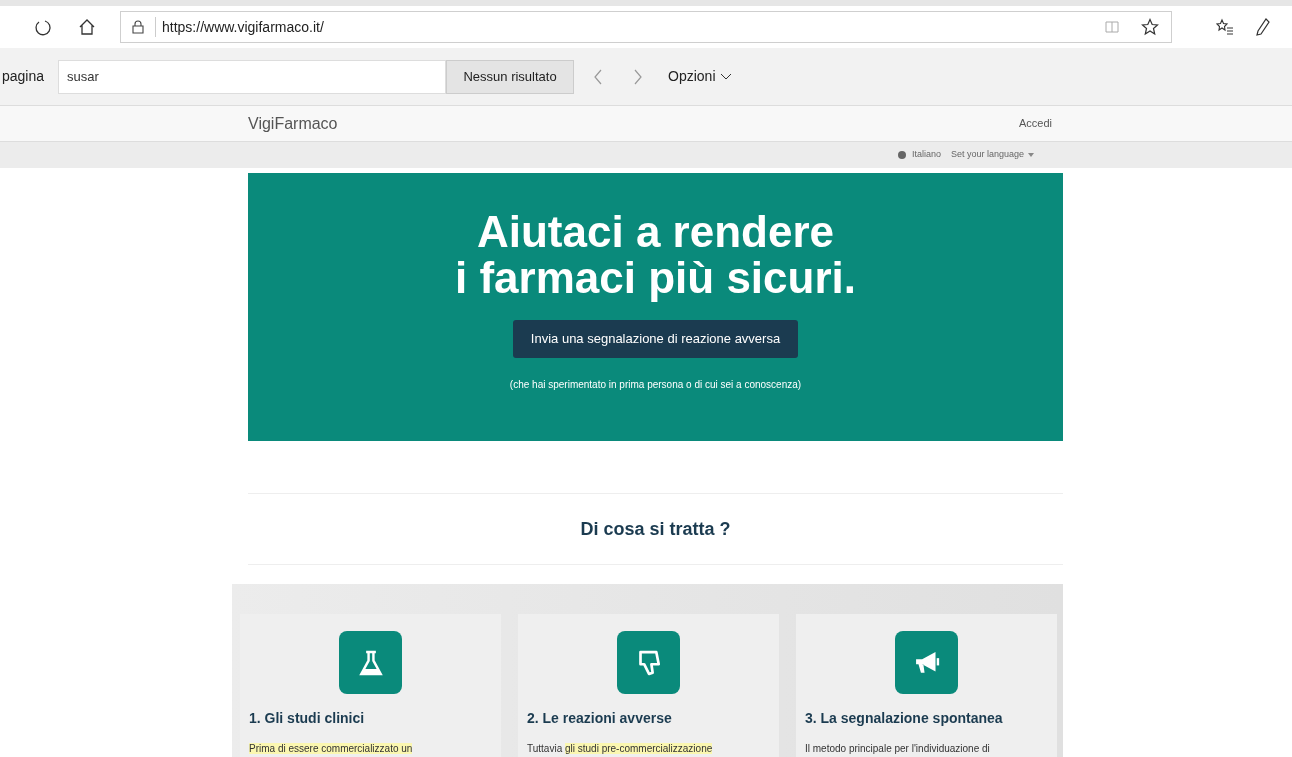  Describe the element at coordinates (897, 749) in the screenshot. I see `card-text: Il metodo principale per l'individuazione di` at that location.